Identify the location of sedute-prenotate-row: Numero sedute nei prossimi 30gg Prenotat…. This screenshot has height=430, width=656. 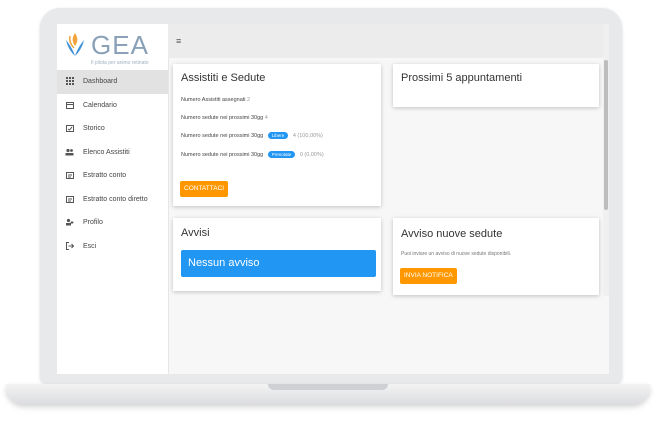
(252, 154).